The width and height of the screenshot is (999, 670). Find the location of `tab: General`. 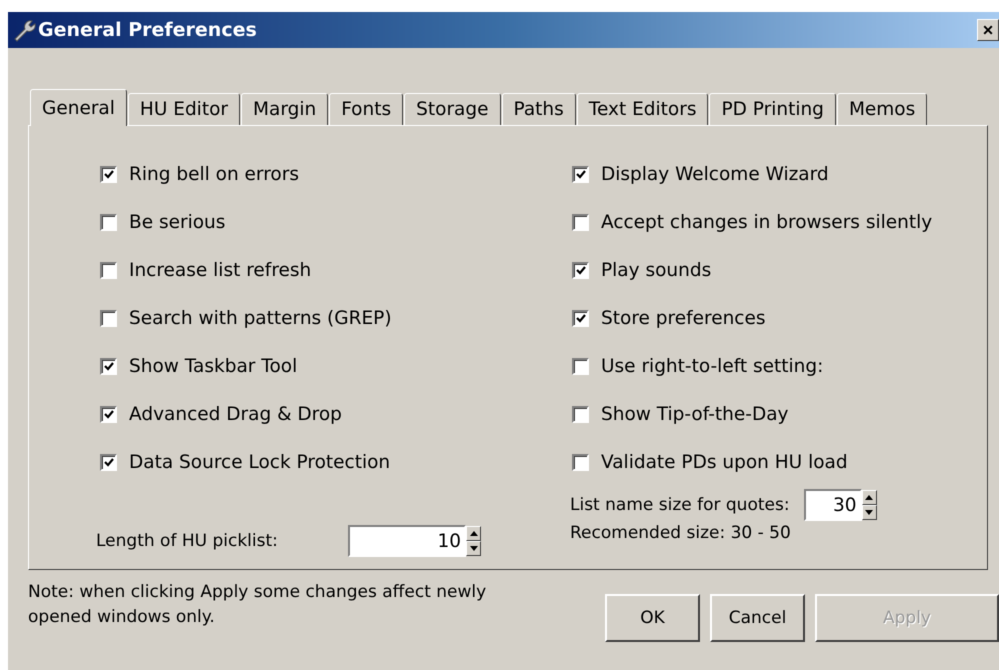

tab: General is located at coordinates (78, 107).